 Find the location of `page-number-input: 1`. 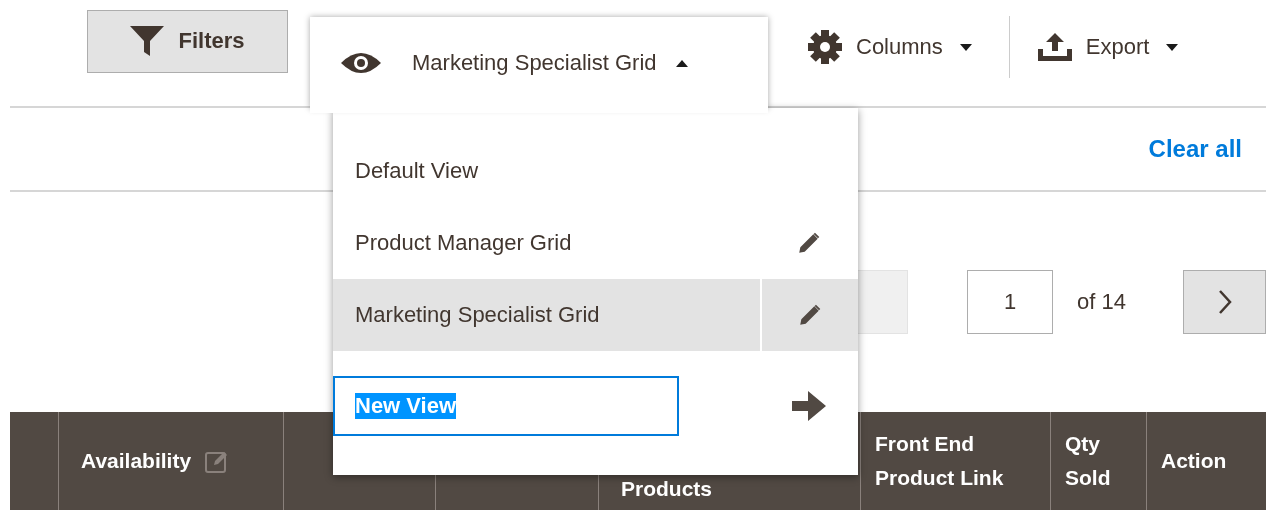

page-number-input: 1 is located at coordinates (1010, 302).